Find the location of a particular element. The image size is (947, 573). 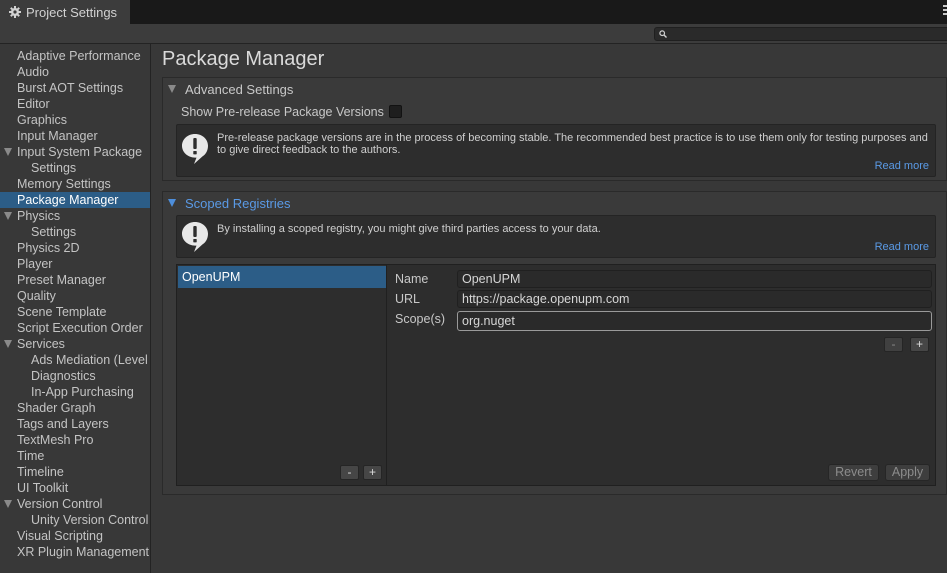

sidebar-item-time: Time is located at coordinates (75, 456).